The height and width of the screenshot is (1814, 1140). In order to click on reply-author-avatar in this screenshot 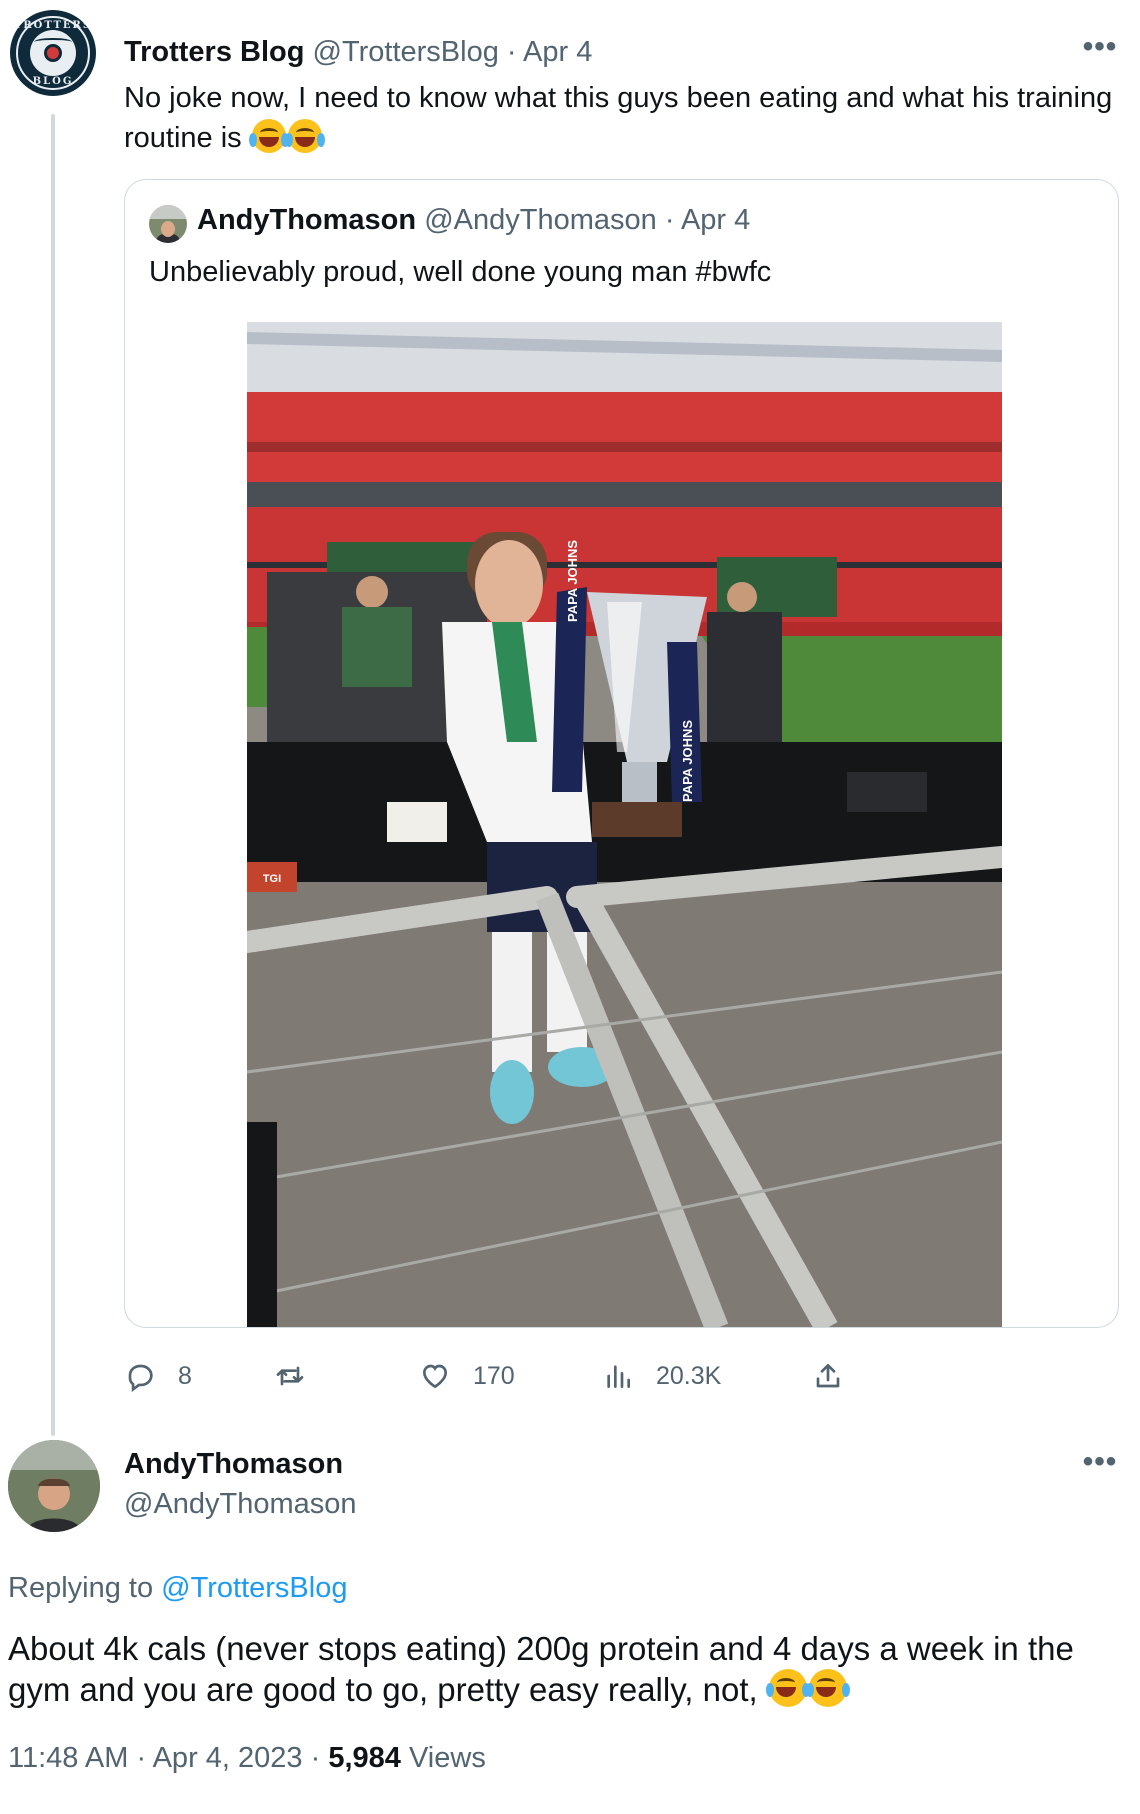, I will do `click(54, 1486)`.